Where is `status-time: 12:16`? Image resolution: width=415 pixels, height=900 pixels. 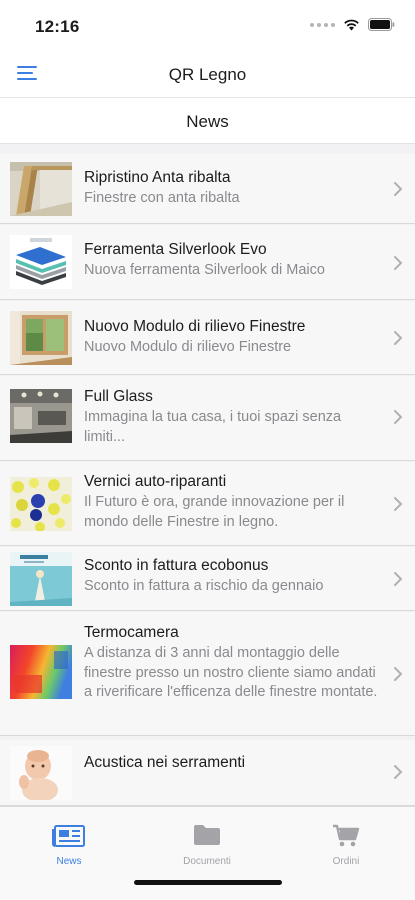
status-time: 12:16 is located at coordinates (57, 26).